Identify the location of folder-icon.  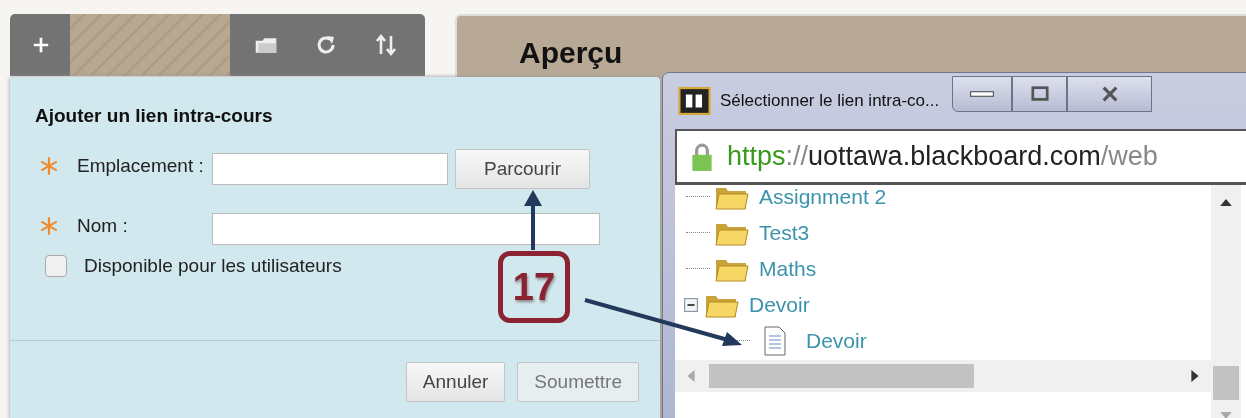
(732, 197).